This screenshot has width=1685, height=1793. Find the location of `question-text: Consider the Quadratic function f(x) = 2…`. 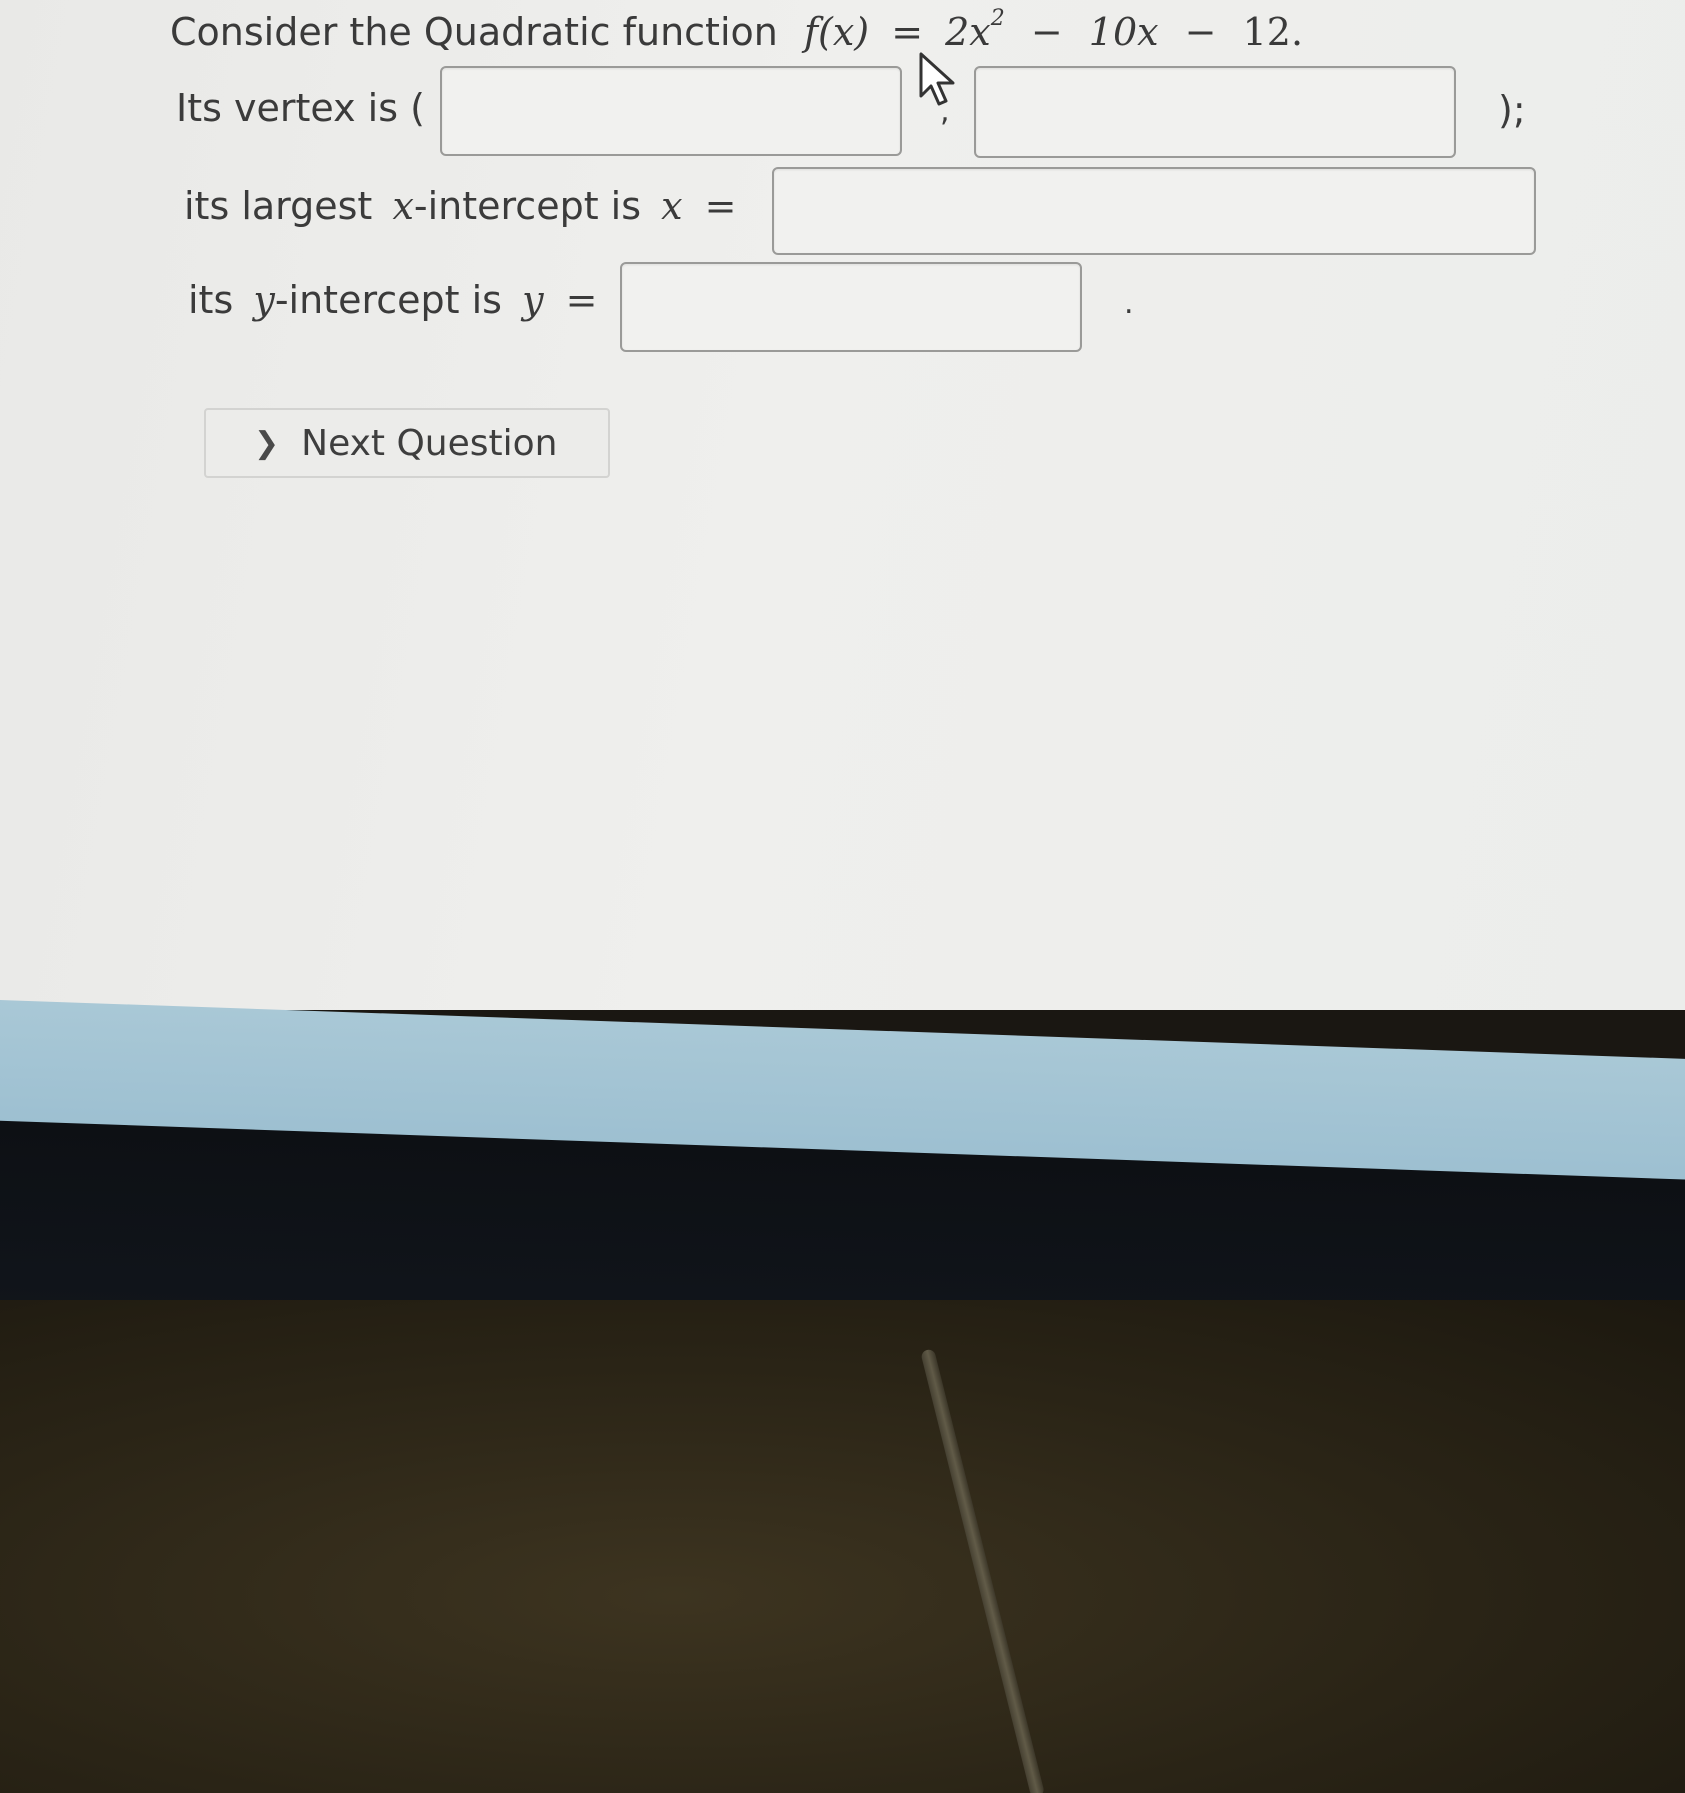

question-text: Consider the Quadratic function f(x) = 2… is located at coordinates (736, 30).